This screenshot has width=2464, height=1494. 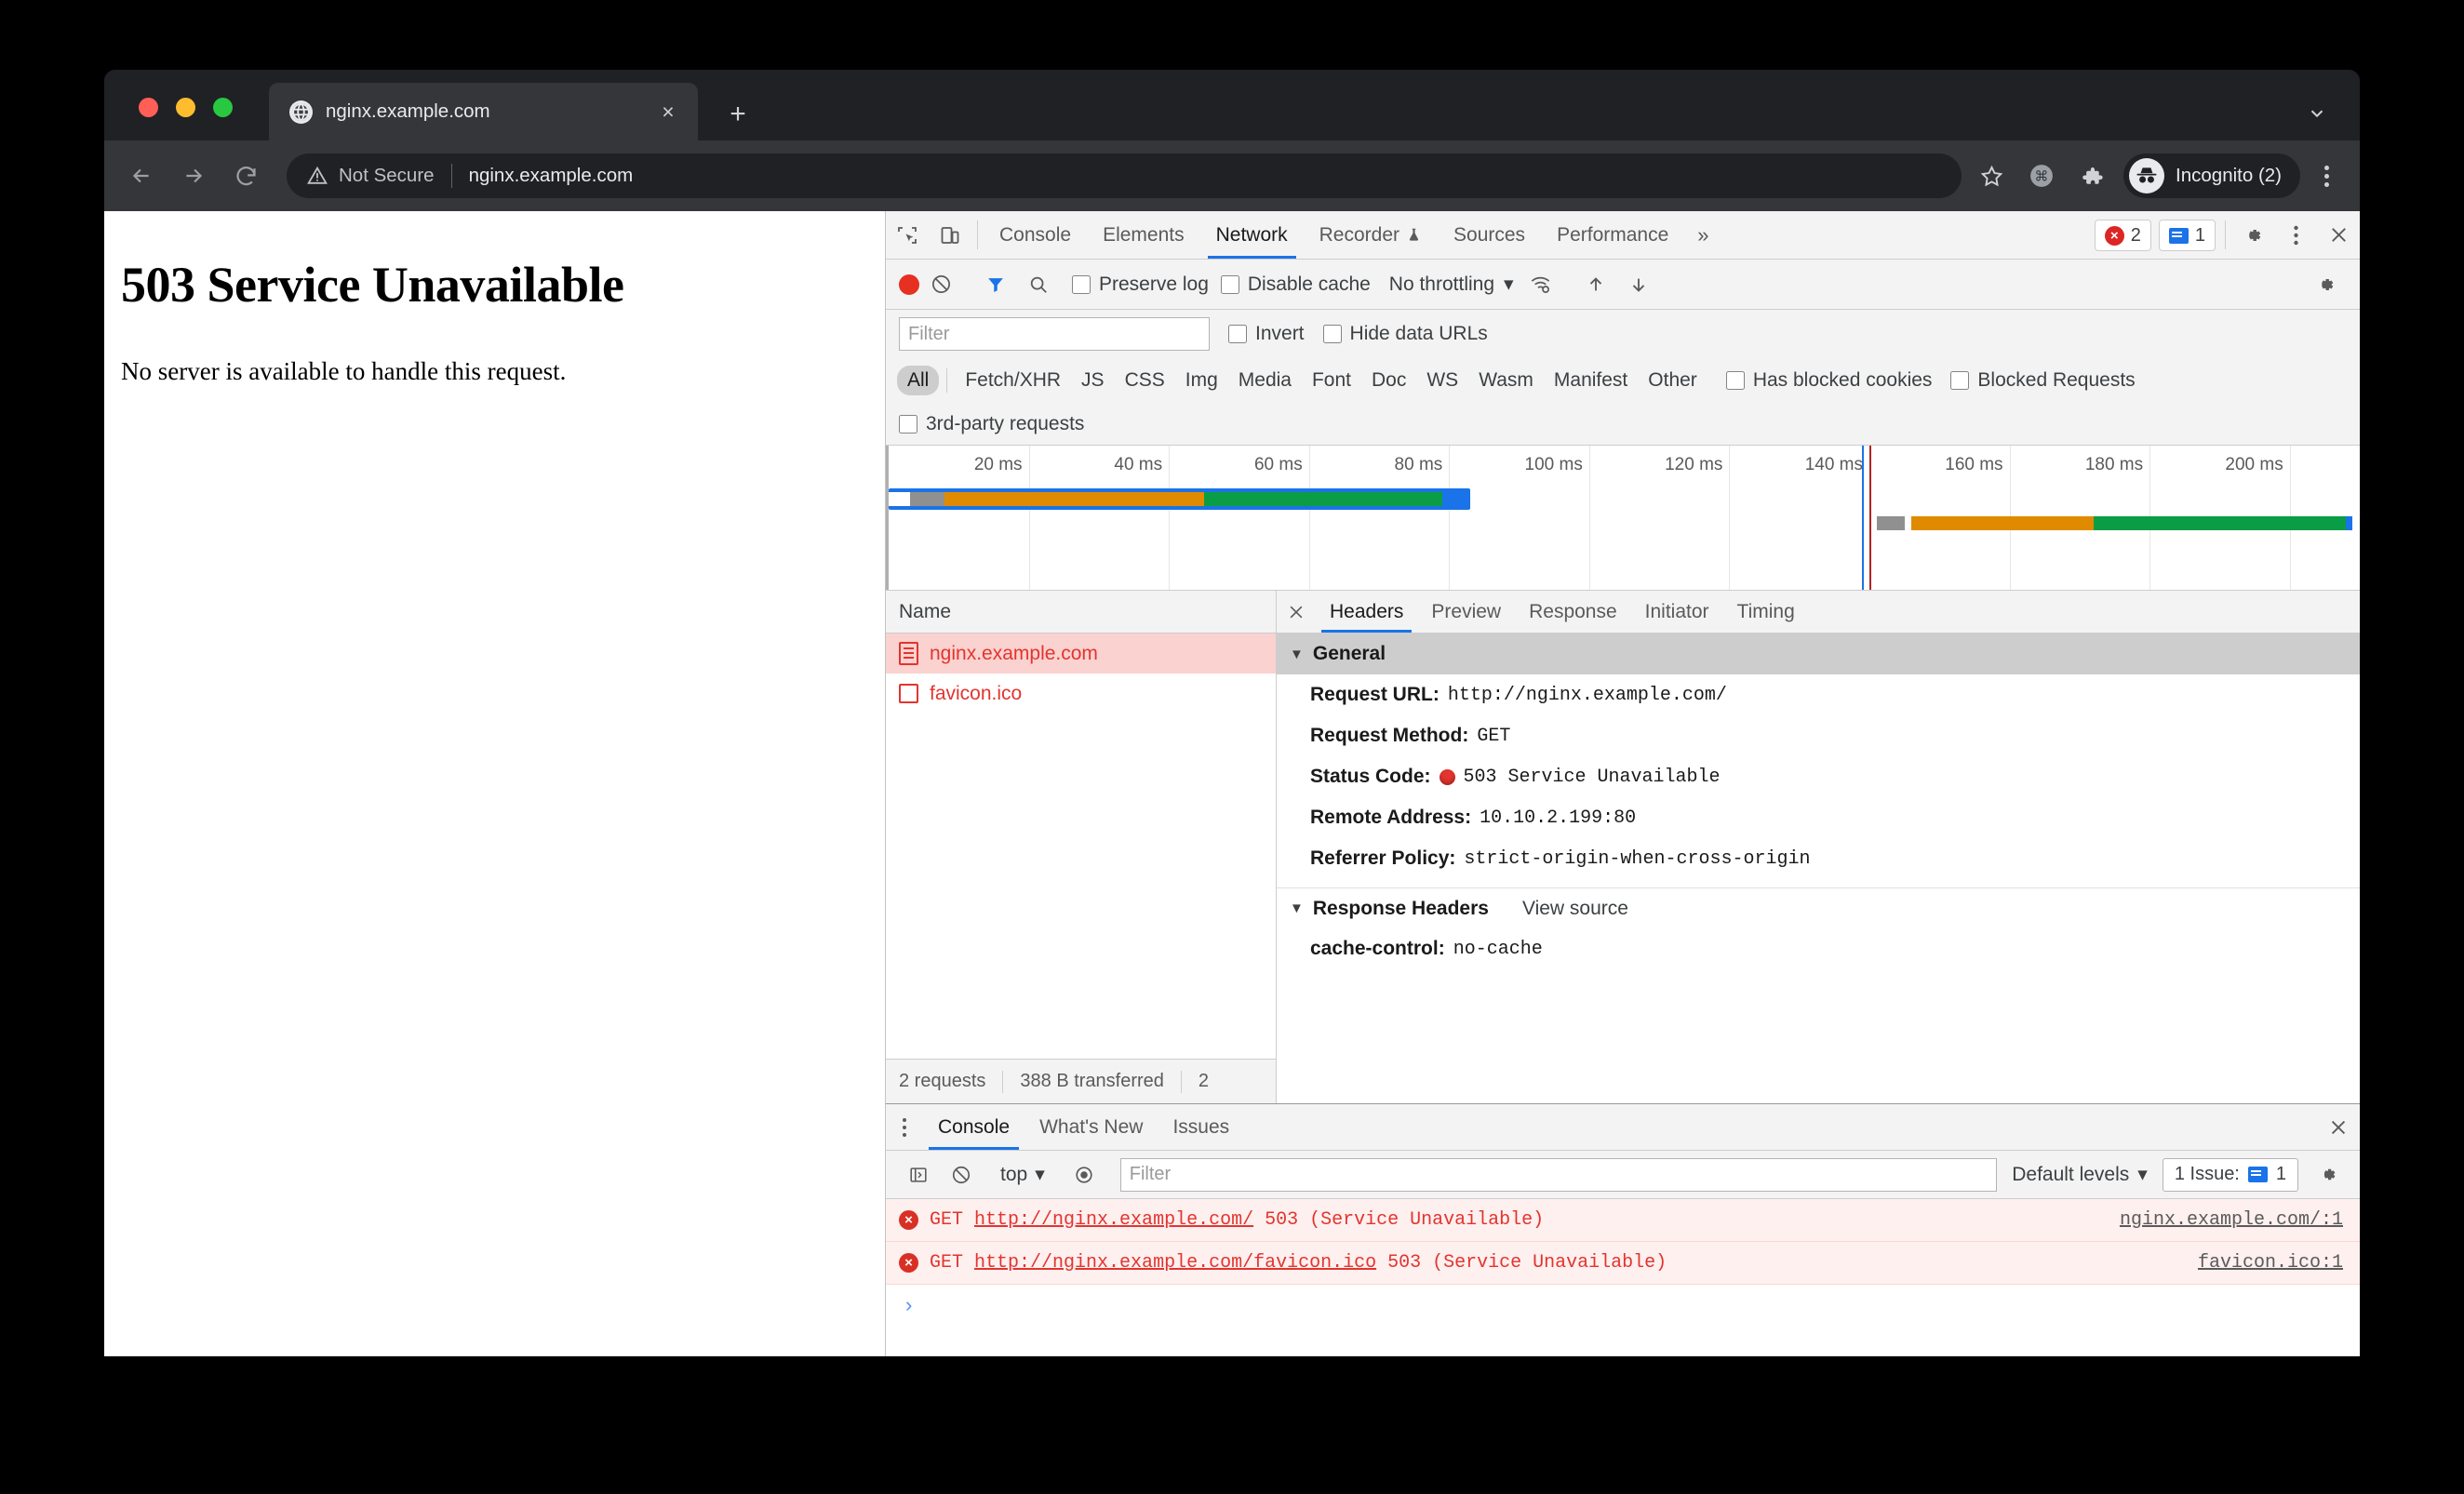 I want to click on execution-context-dropdown: top ▾, so click(x=1023, y=1174).